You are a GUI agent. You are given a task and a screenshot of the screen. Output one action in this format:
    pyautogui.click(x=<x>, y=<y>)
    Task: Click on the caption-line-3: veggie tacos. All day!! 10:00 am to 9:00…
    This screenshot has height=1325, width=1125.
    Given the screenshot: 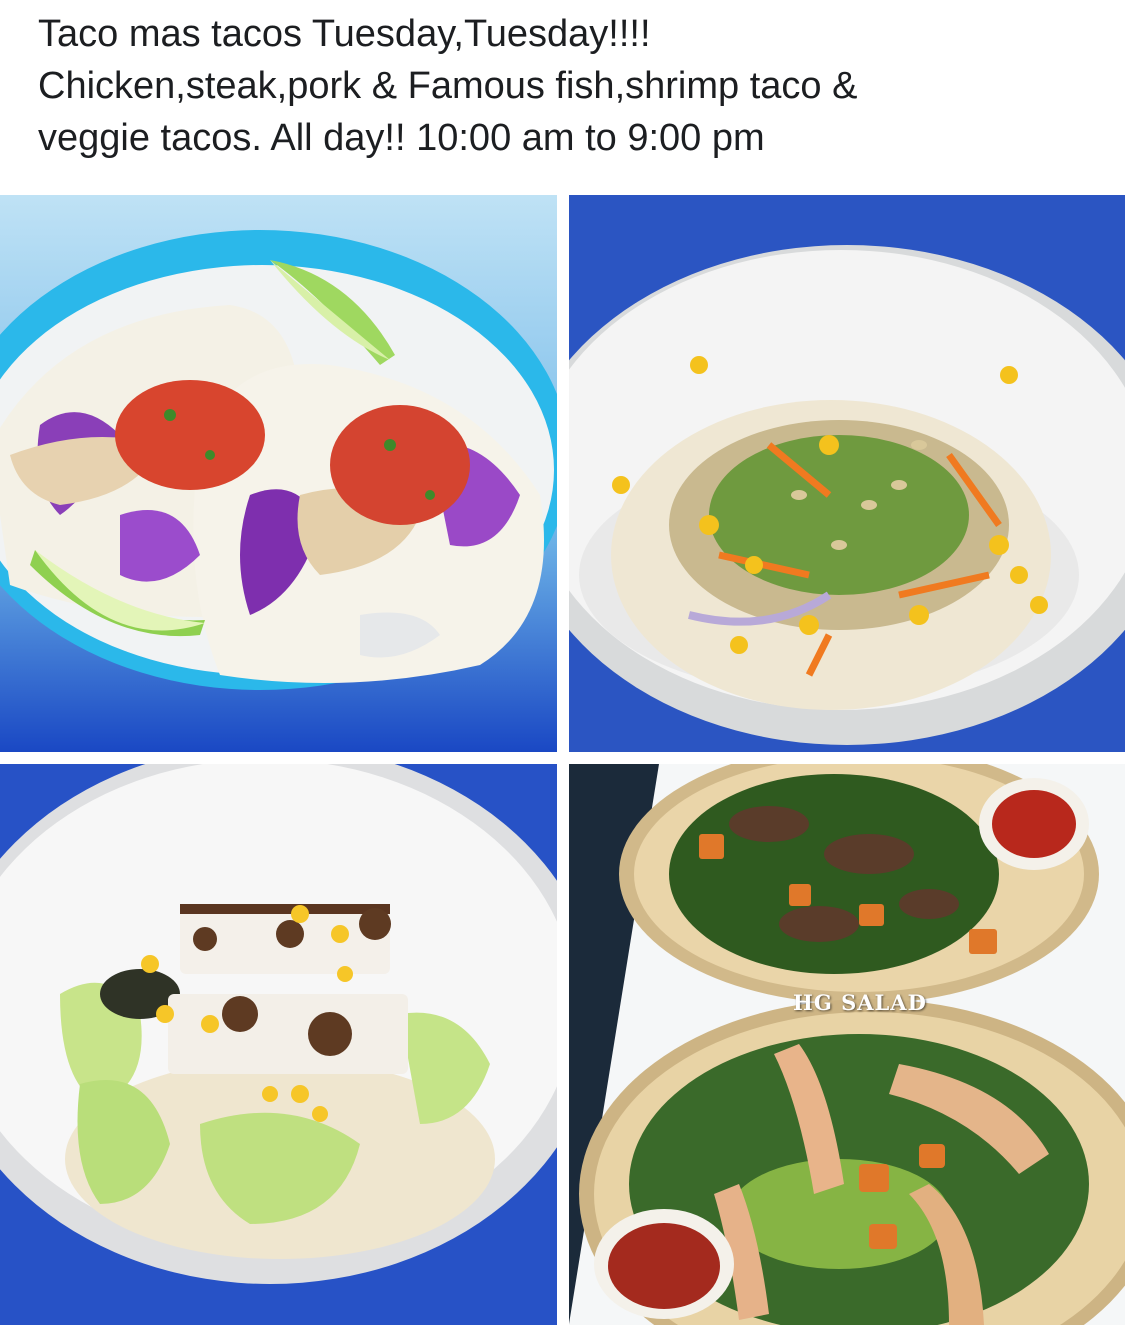 What is the action you would take?
    pyautogui.click(x=401, y=138)
    